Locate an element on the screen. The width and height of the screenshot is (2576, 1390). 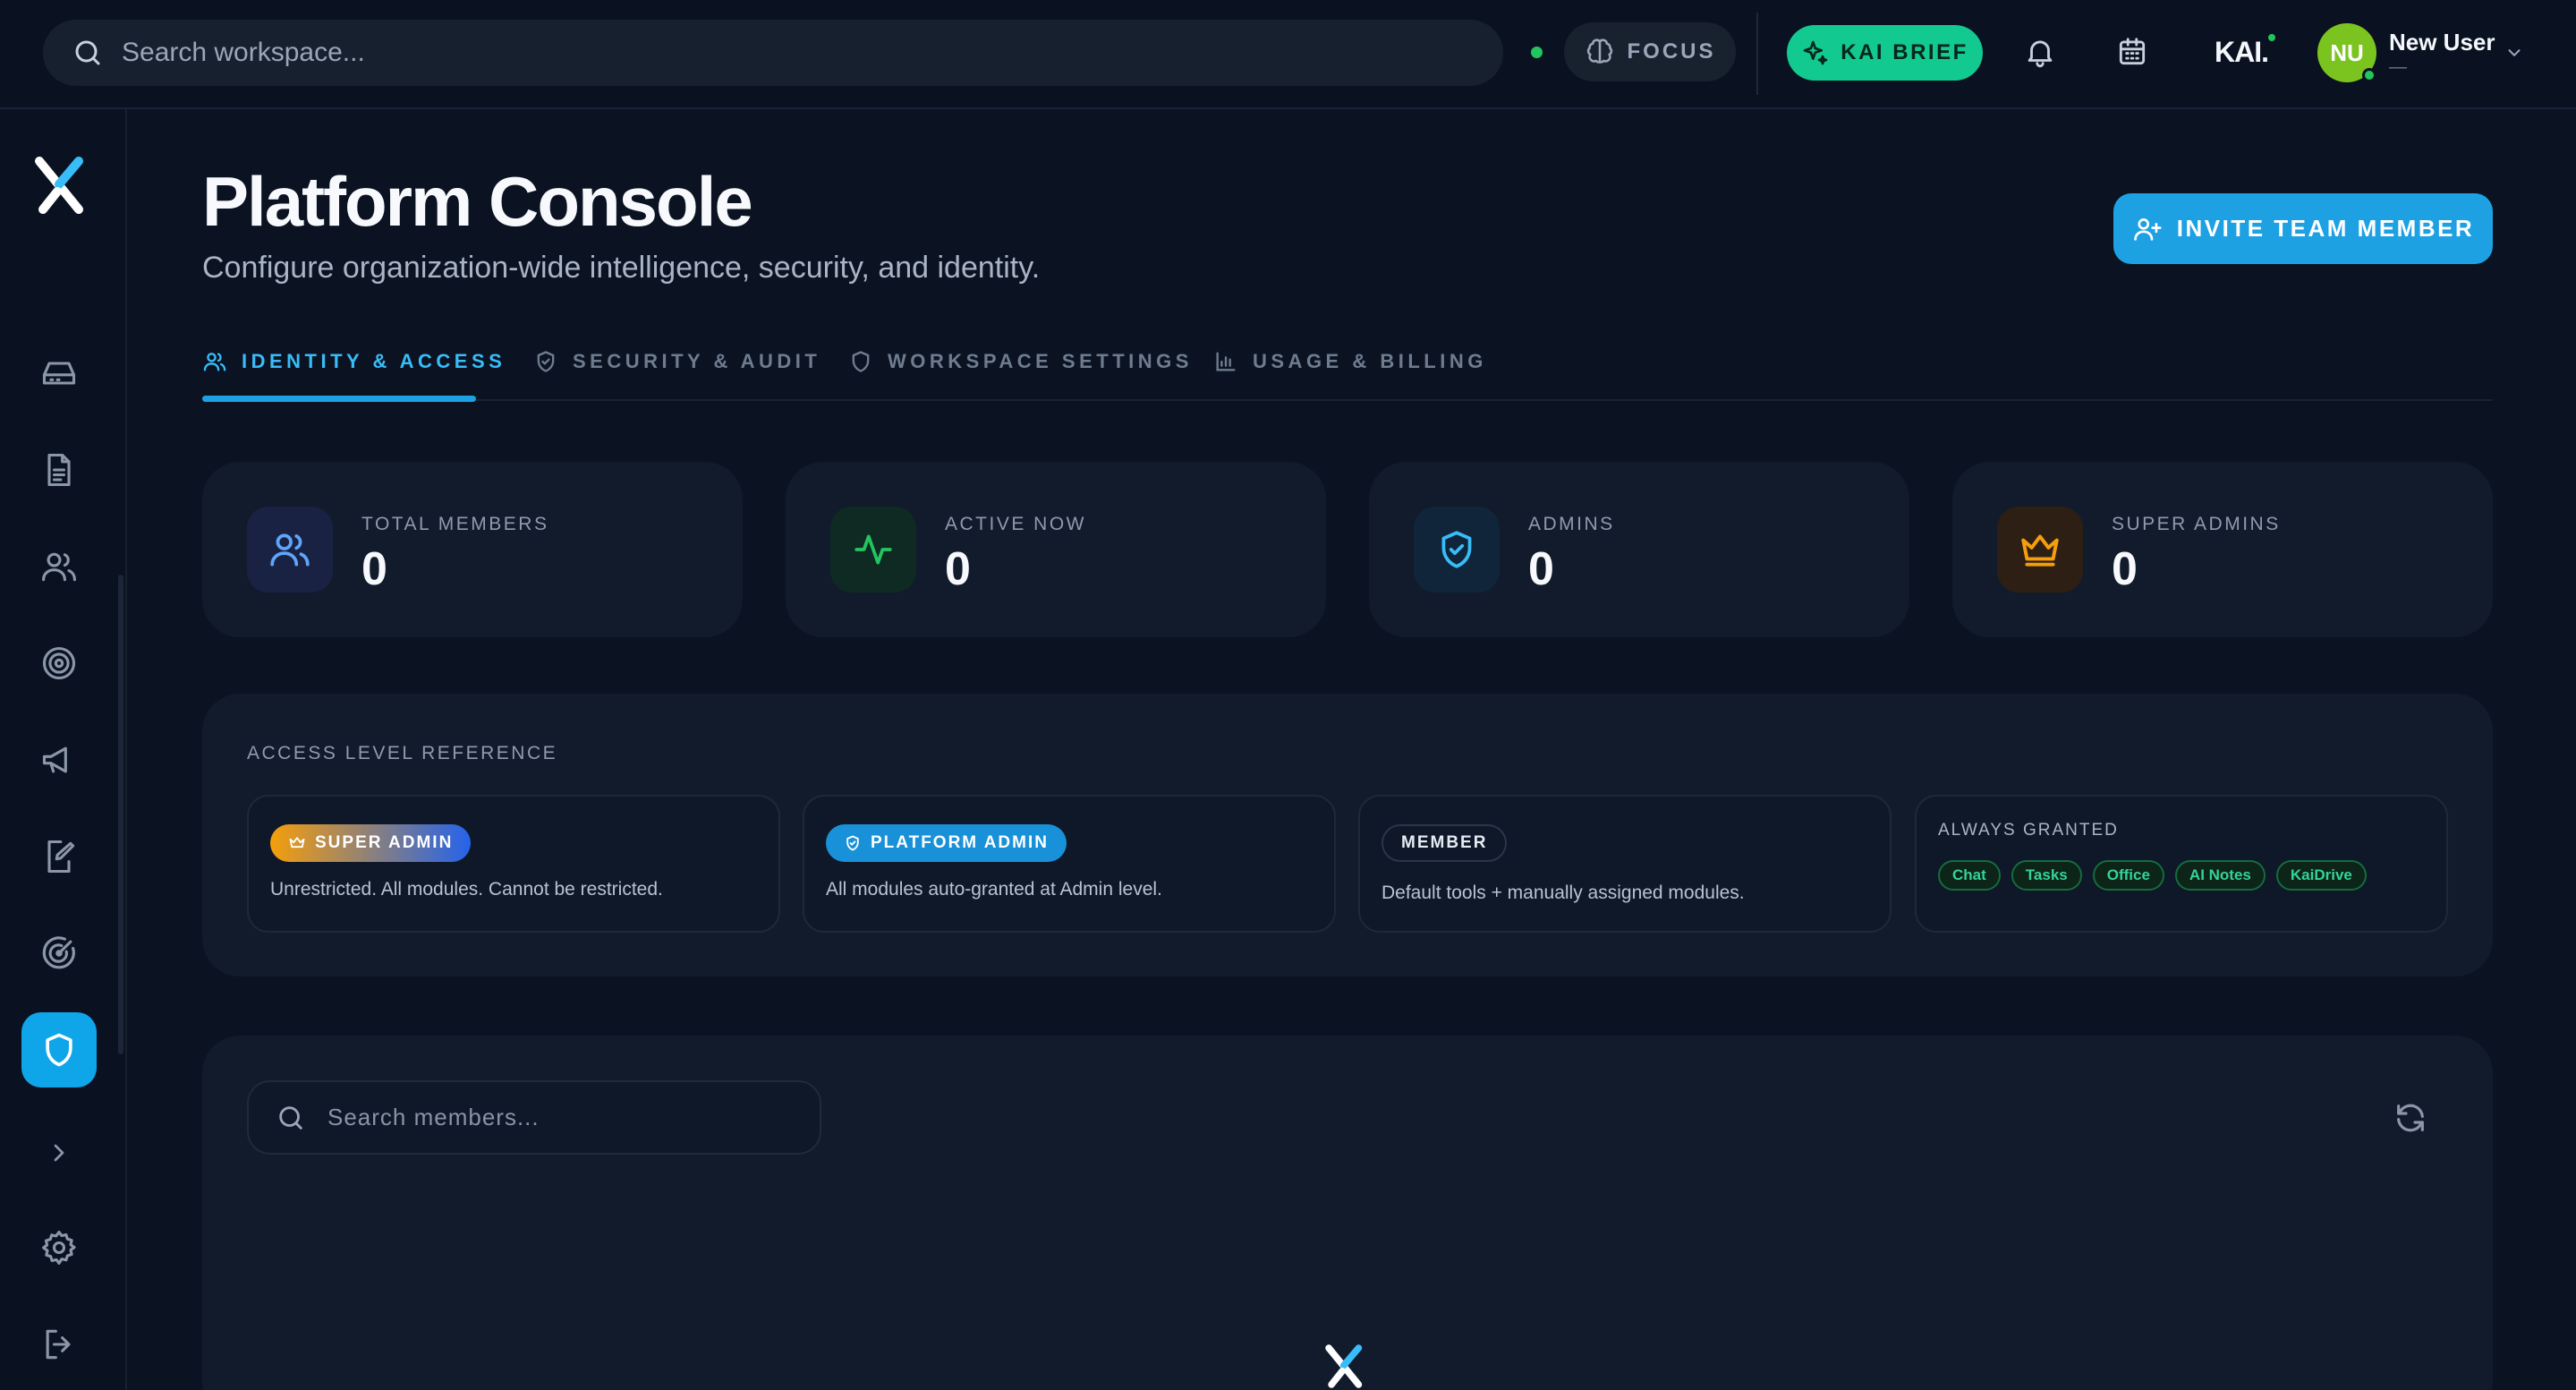
stat-card-active-now: ACTIVE NOW 0 is located at coordinates (1056, 549).